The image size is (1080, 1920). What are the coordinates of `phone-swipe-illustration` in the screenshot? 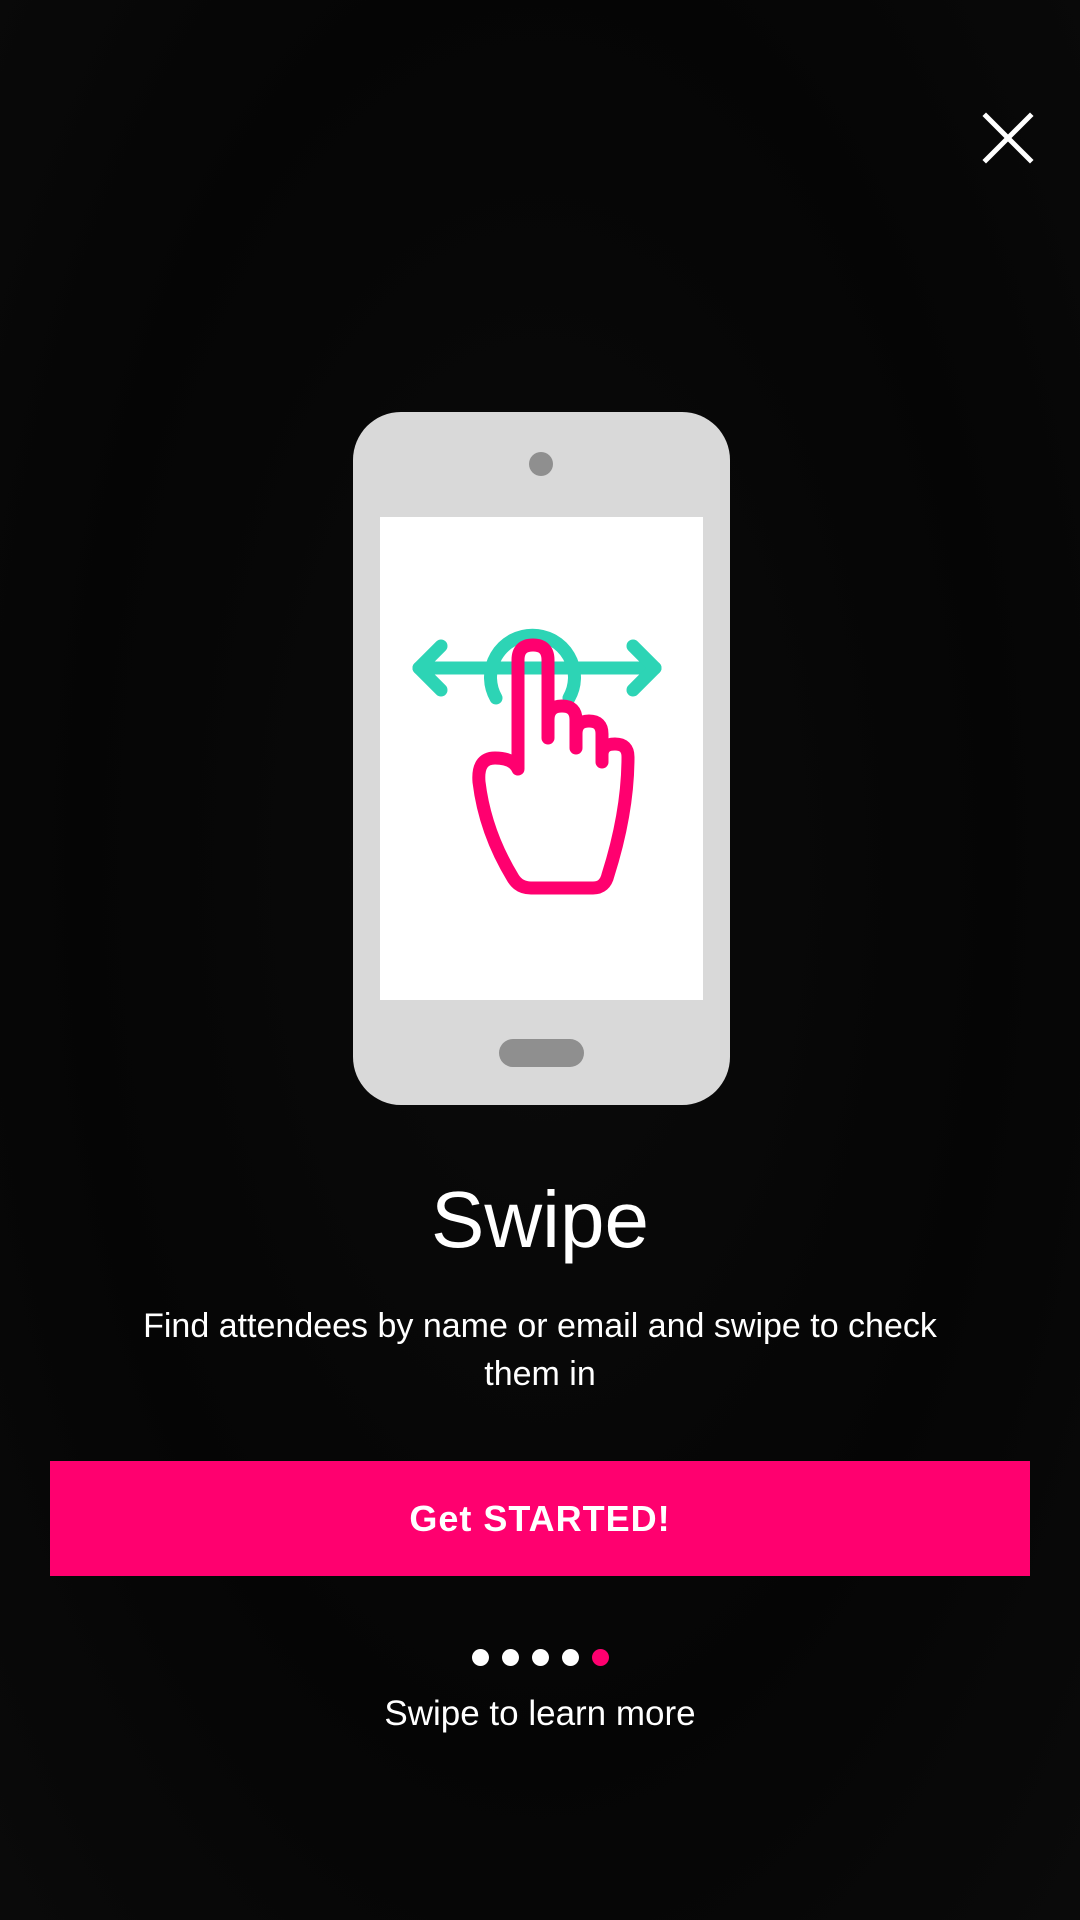 It's located at (541, 758).